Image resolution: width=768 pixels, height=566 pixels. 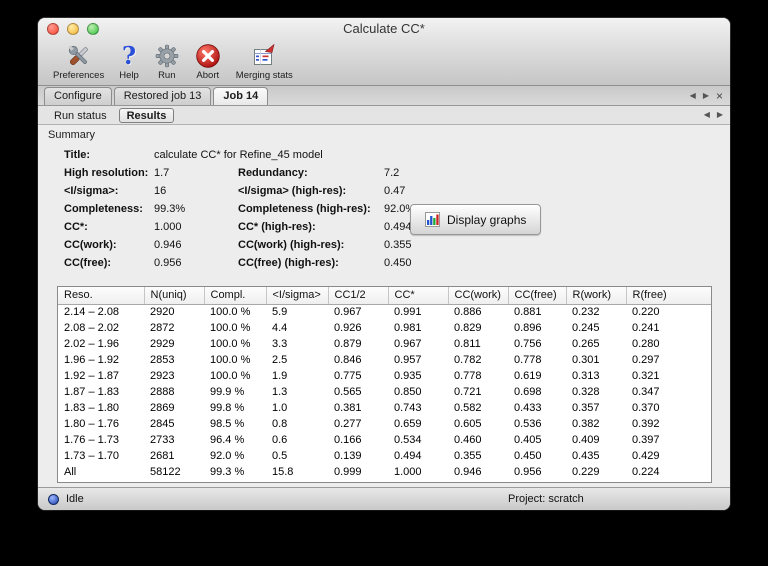 I want to click on column-header: Compl., so click(x=235, y=296).